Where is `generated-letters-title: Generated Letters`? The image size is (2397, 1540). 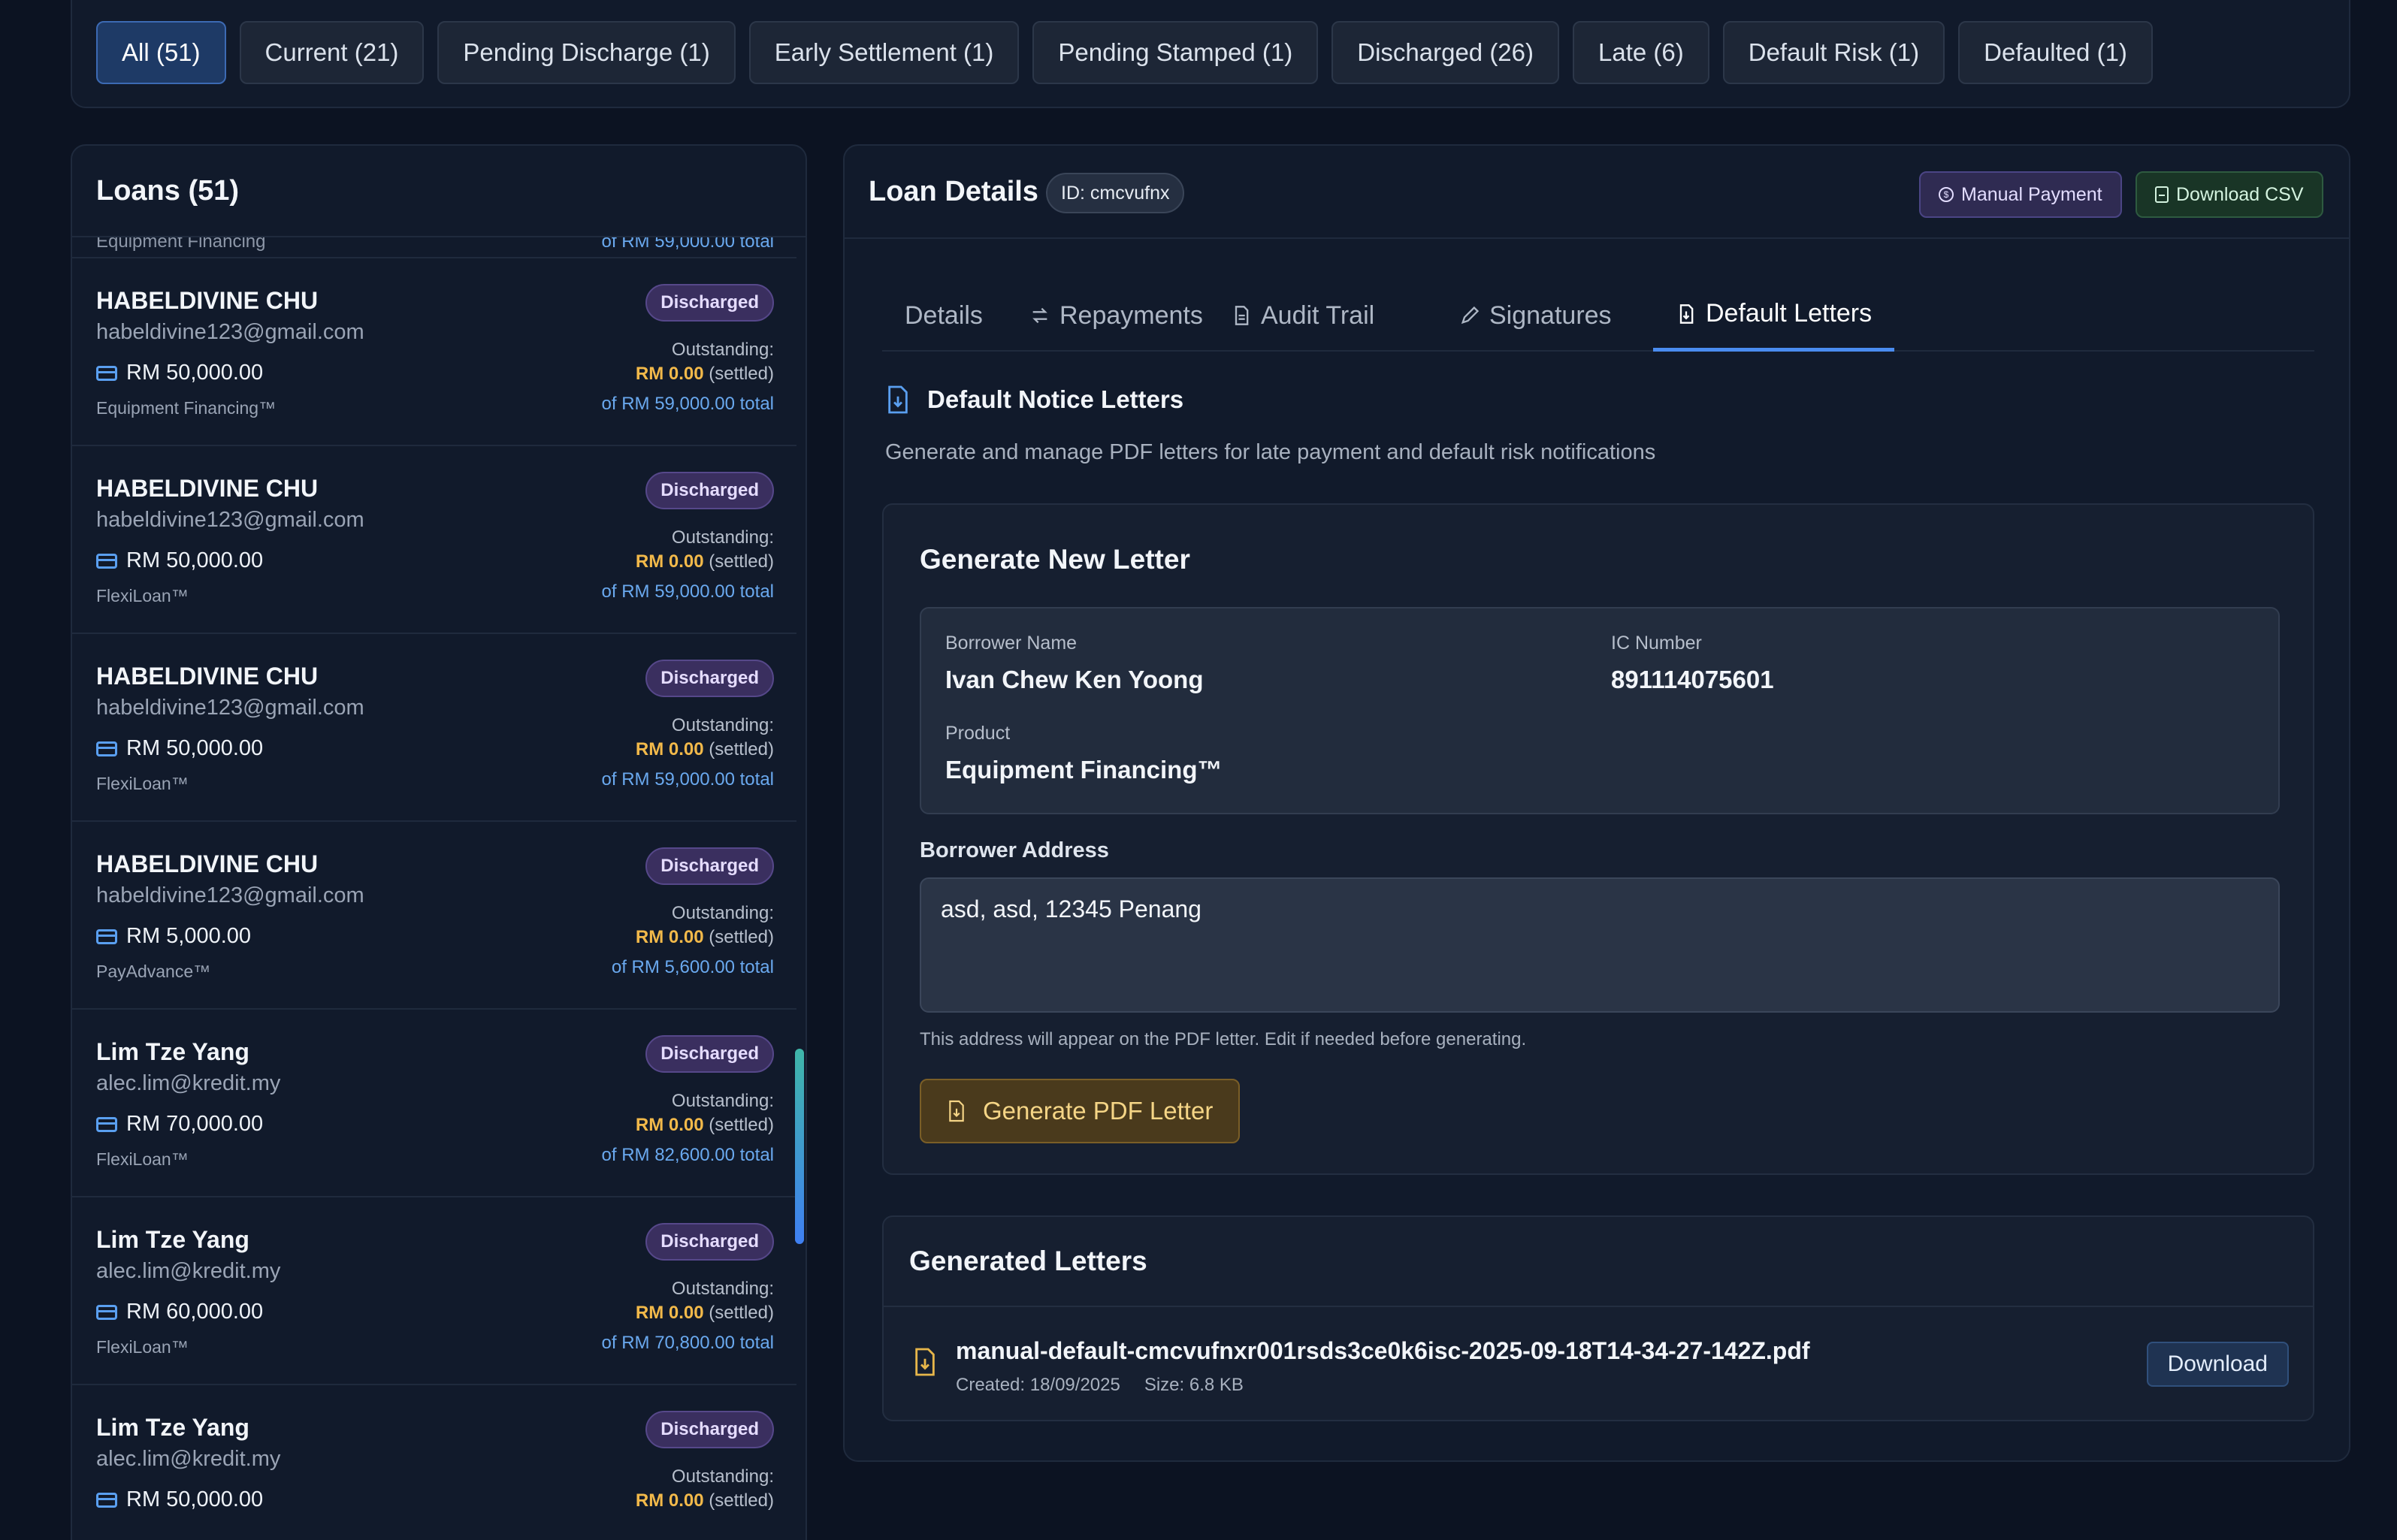
generated-letters-title: Generated Letters is located at coordinates (1598, 1262).